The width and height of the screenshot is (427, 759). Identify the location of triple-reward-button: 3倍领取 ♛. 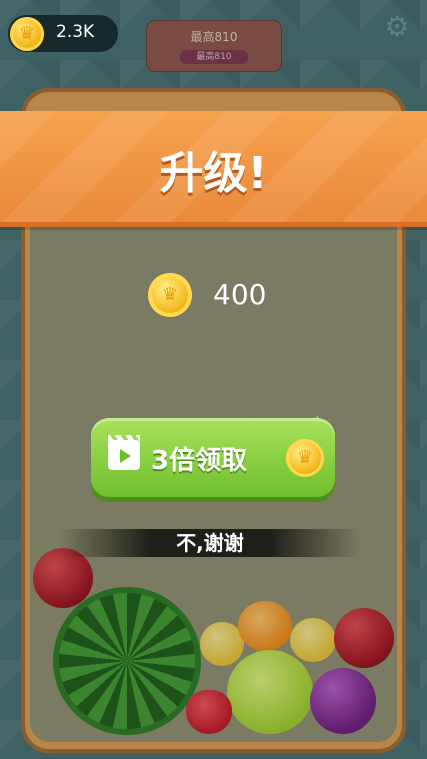
(213, 457).